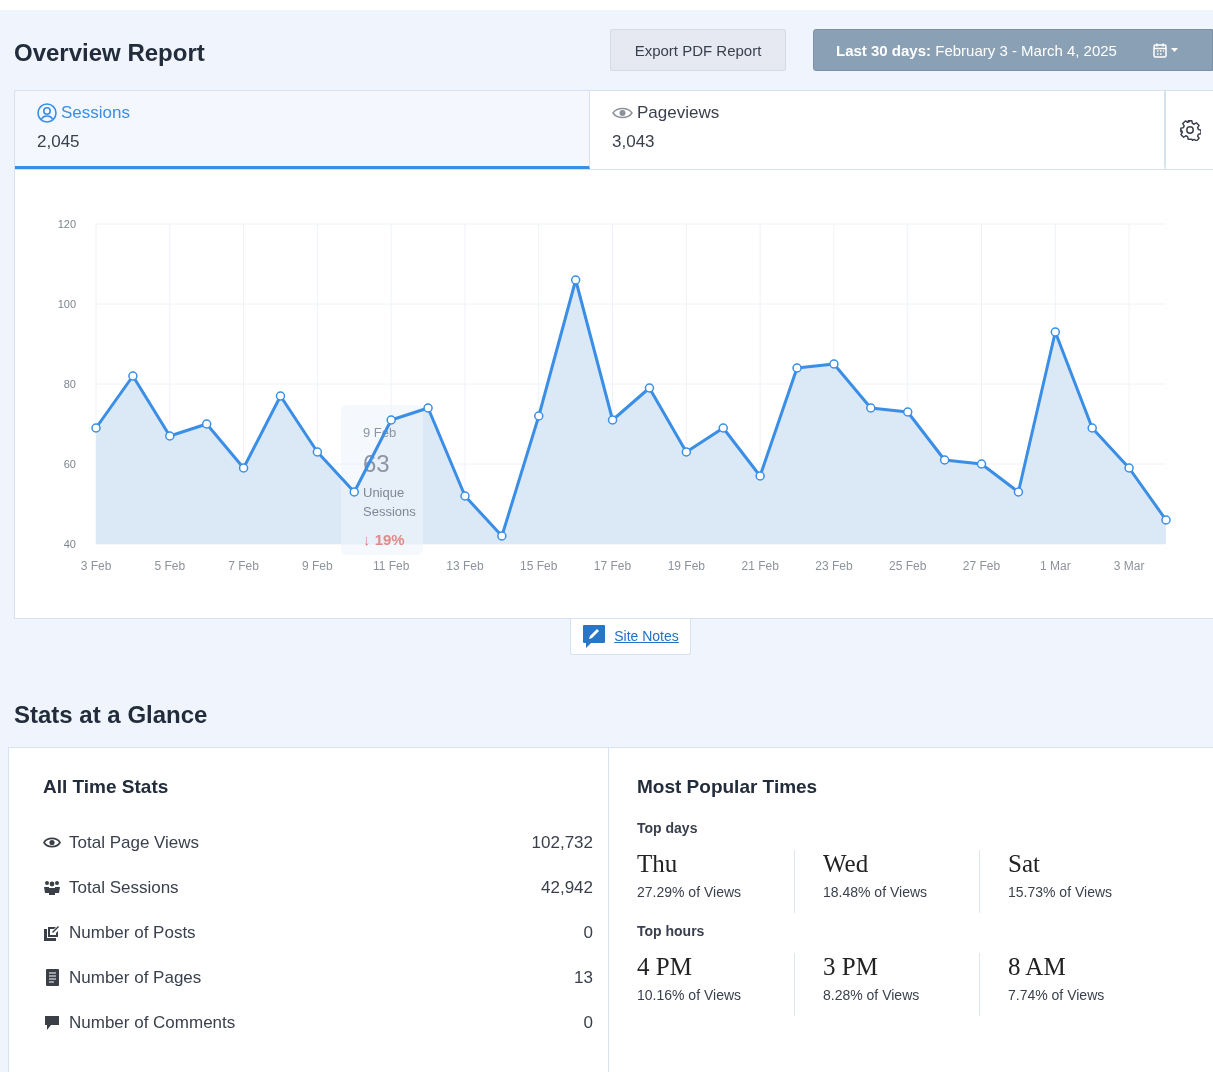  What do you see at coordinates (690, 892) in the screenshot?
I see `views-share: 27.29% of Views` at bounding box center [690, 892].